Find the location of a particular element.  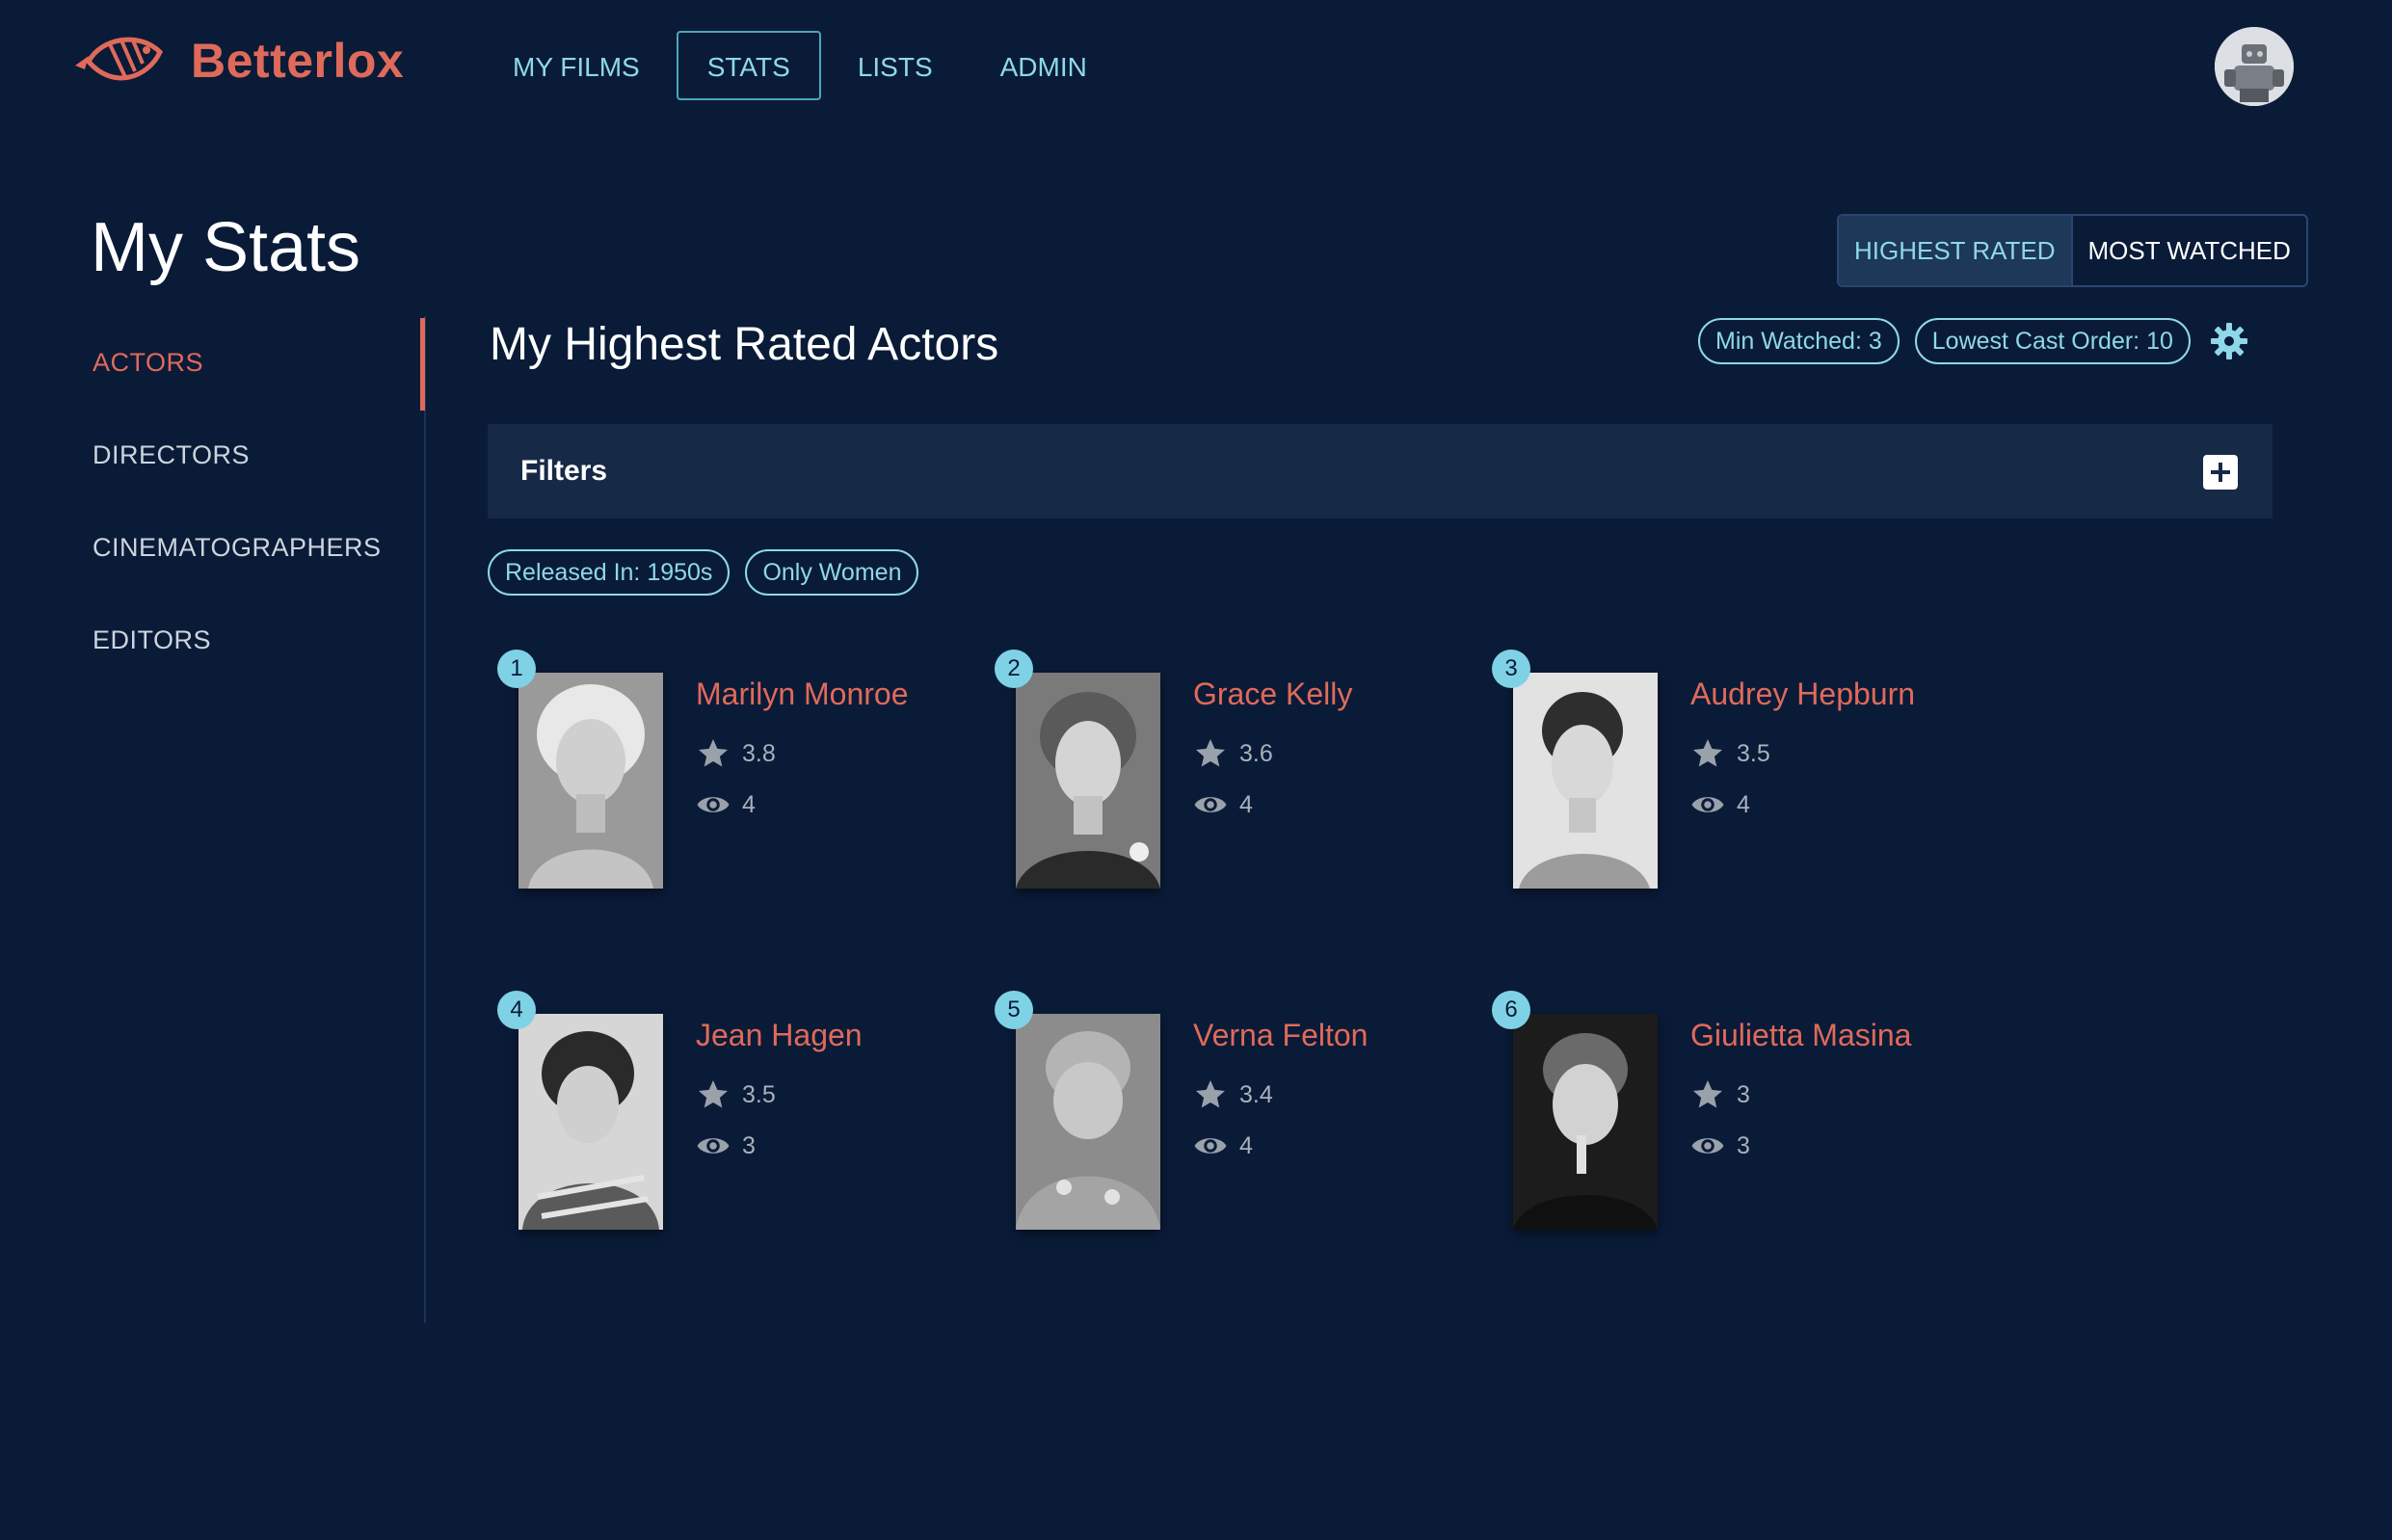

min-watched-chip: Min Watched: 3 is located at coordinates (1799, 341).